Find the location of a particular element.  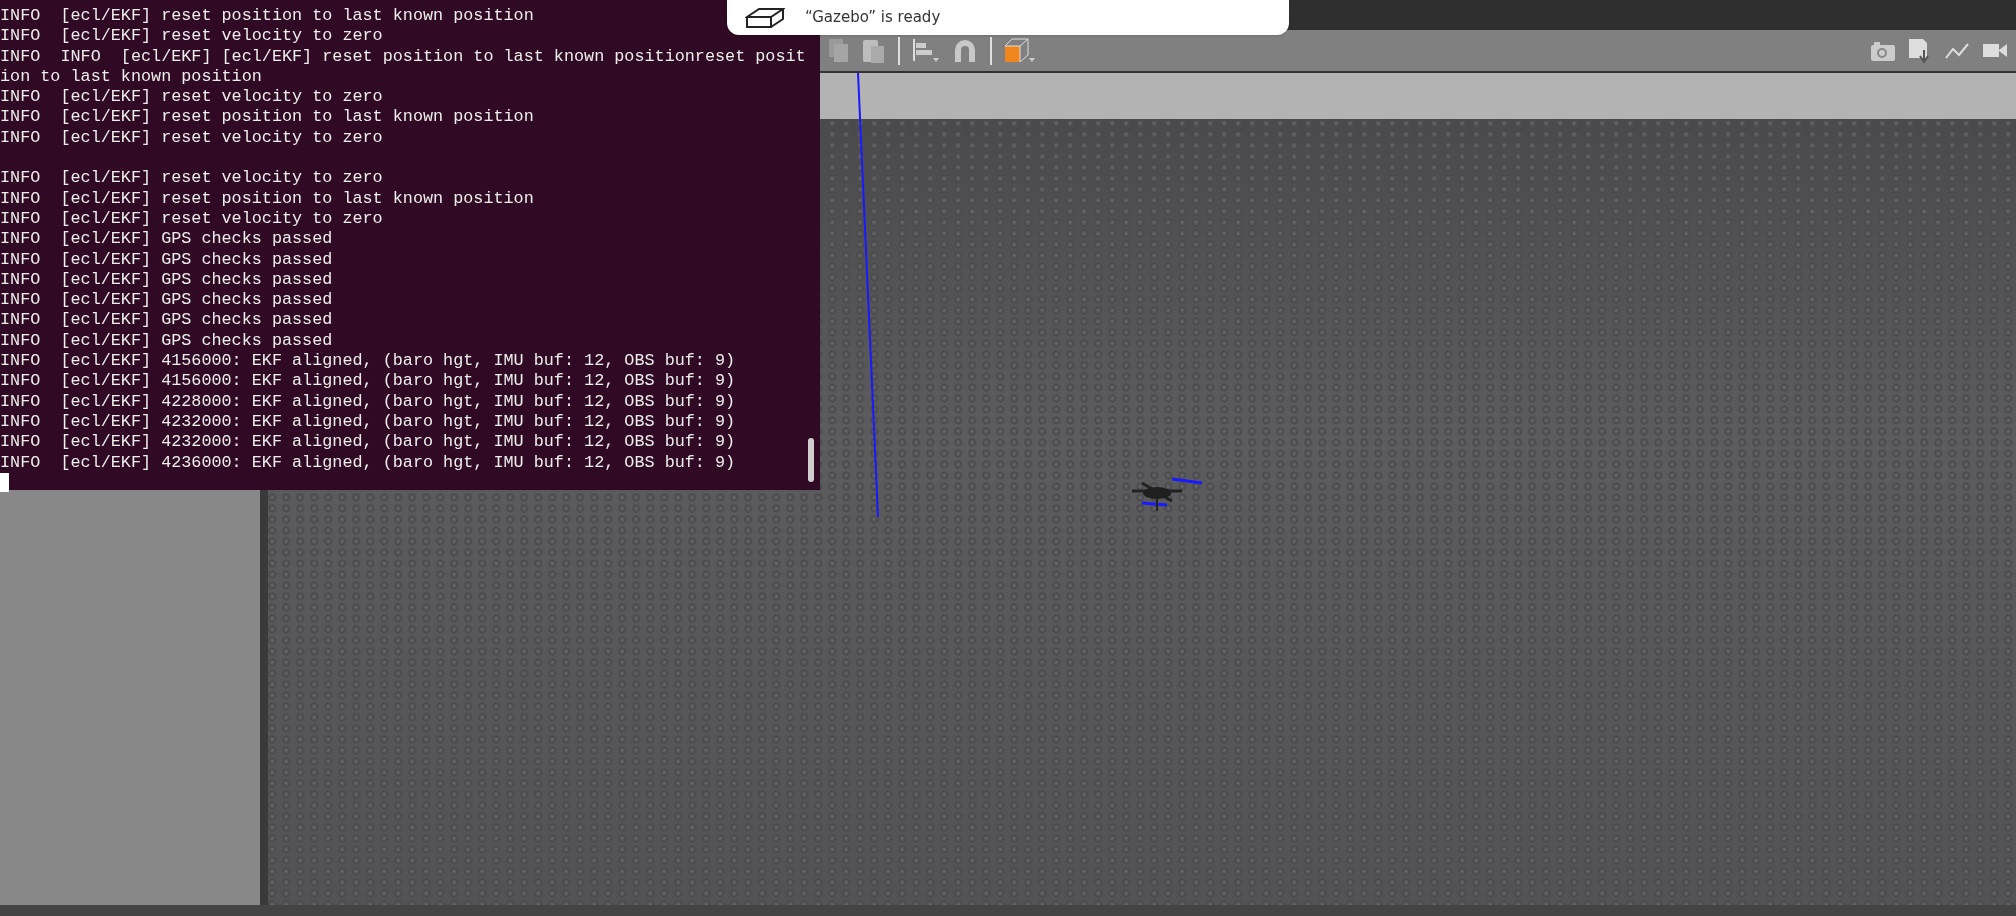

log-line: INFO INFO [ecl/EKF] [ecl/EKF] reset position to last known positionreset position to last known position is located at coordinates (403, 67).